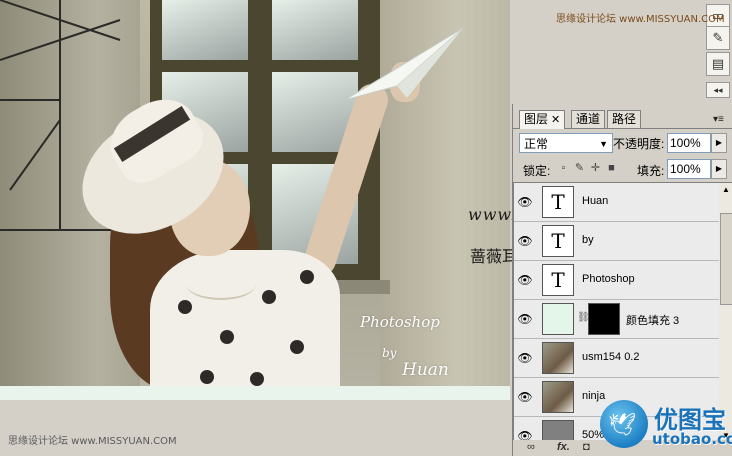  I want to click on layer-row: 👁 T by, so click(617, 241).